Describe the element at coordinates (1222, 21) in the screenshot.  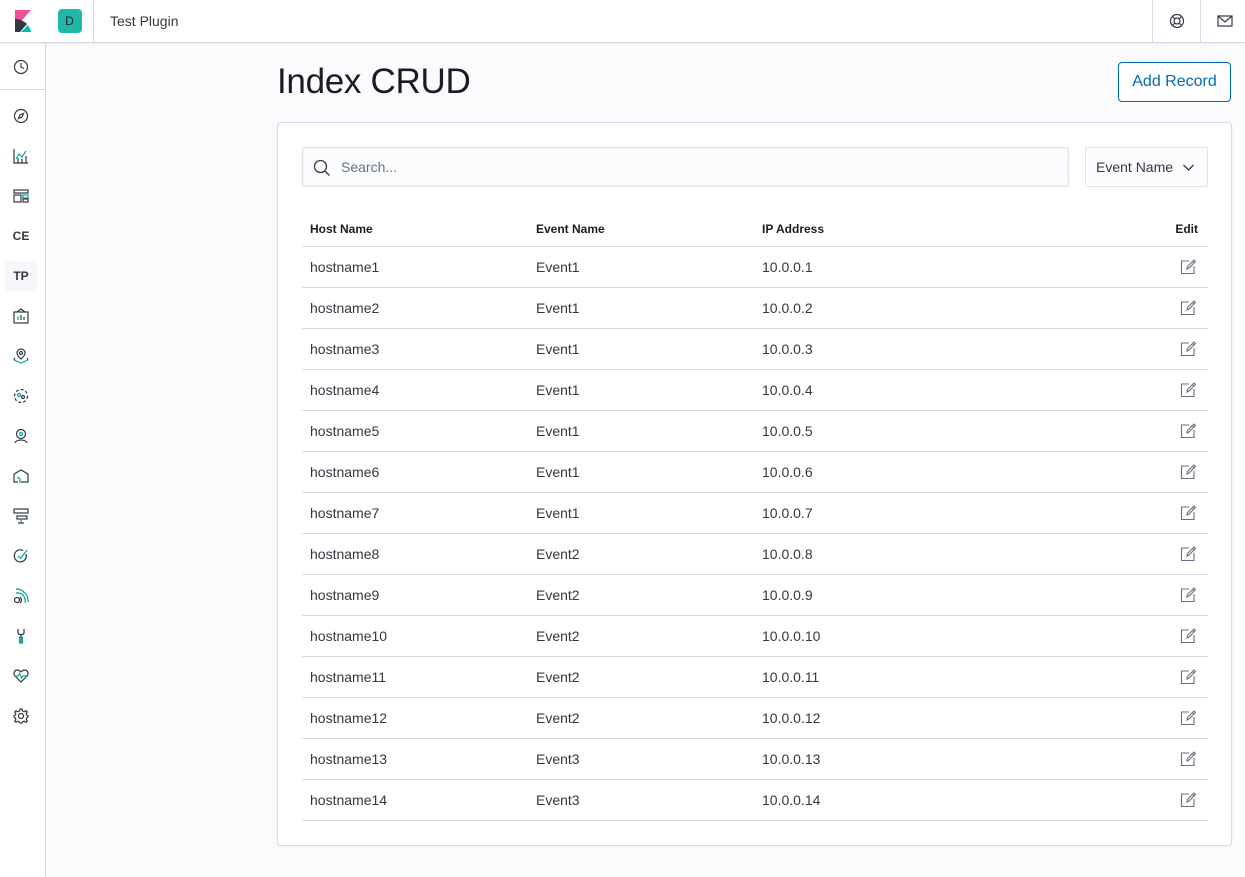
I see `newsfeed-button` at that location.